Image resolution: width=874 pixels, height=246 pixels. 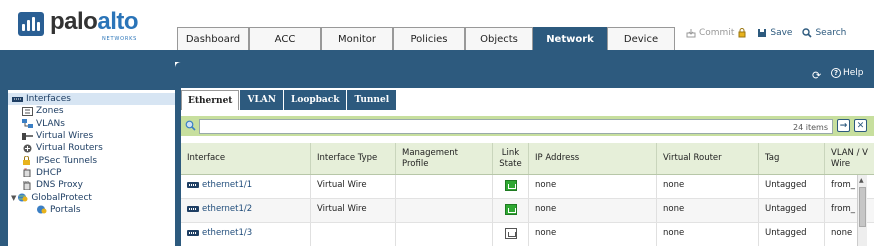 What do you see at coordinates (219, 185) in the screenshot?
I see `interface-link: ethernet1/1` at bounding box center [219, 185].